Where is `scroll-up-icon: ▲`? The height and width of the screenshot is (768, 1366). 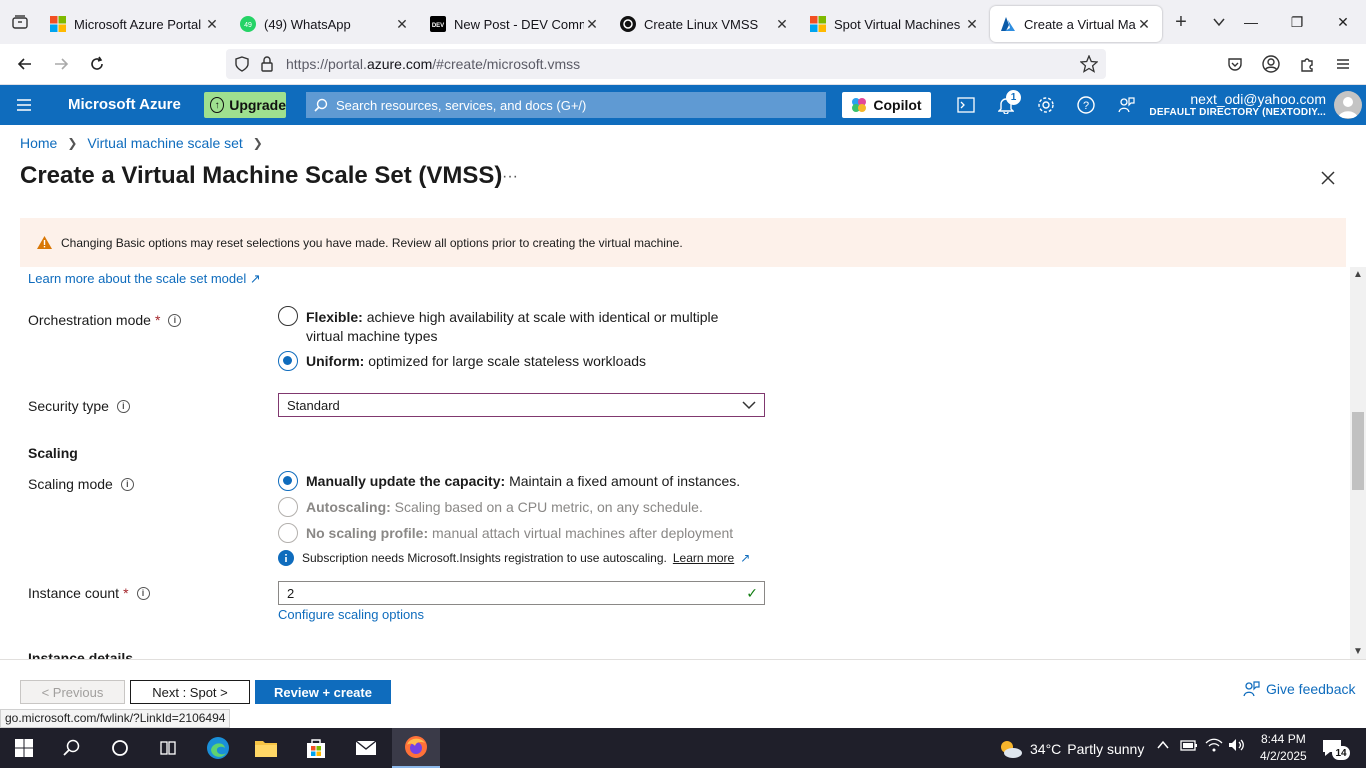 scroll-up-icon: ▲ is located at coordinates (1358, 274).